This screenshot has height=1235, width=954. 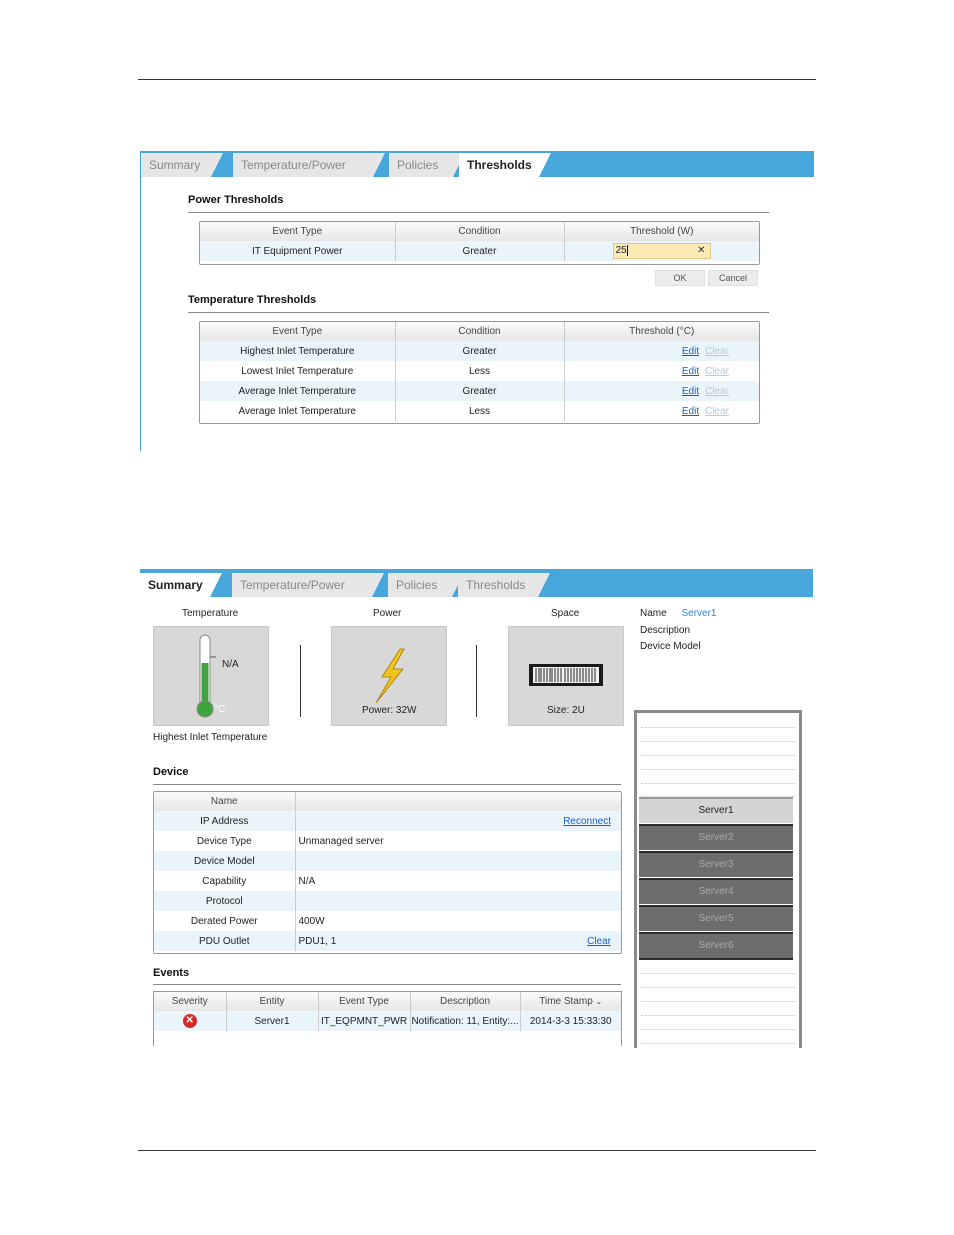 What do you see at coordinates (457, 881) in the screenshot?
I see `field-value: N/A` at bounding box center [457, 881].